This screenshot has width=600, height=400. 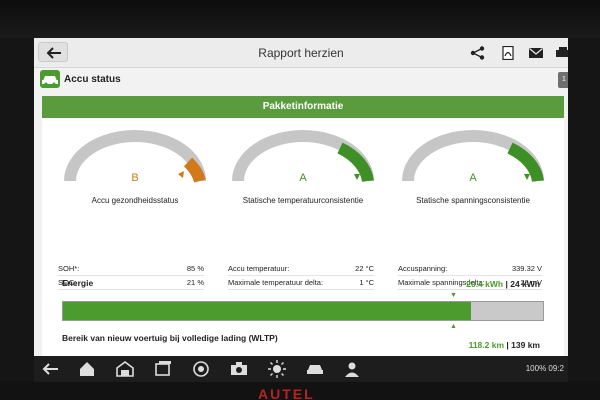 I want to click on brand-logo: AUTEL, so click(x=286, y=393).